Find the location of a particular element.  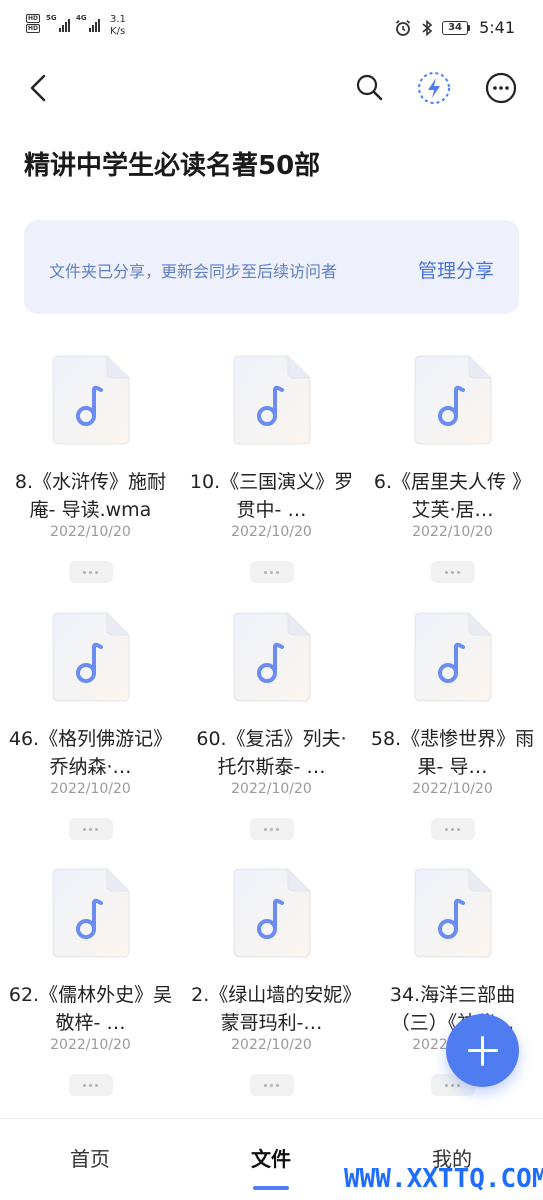

more-horizontal-icon is located at coordinates (501, 88).